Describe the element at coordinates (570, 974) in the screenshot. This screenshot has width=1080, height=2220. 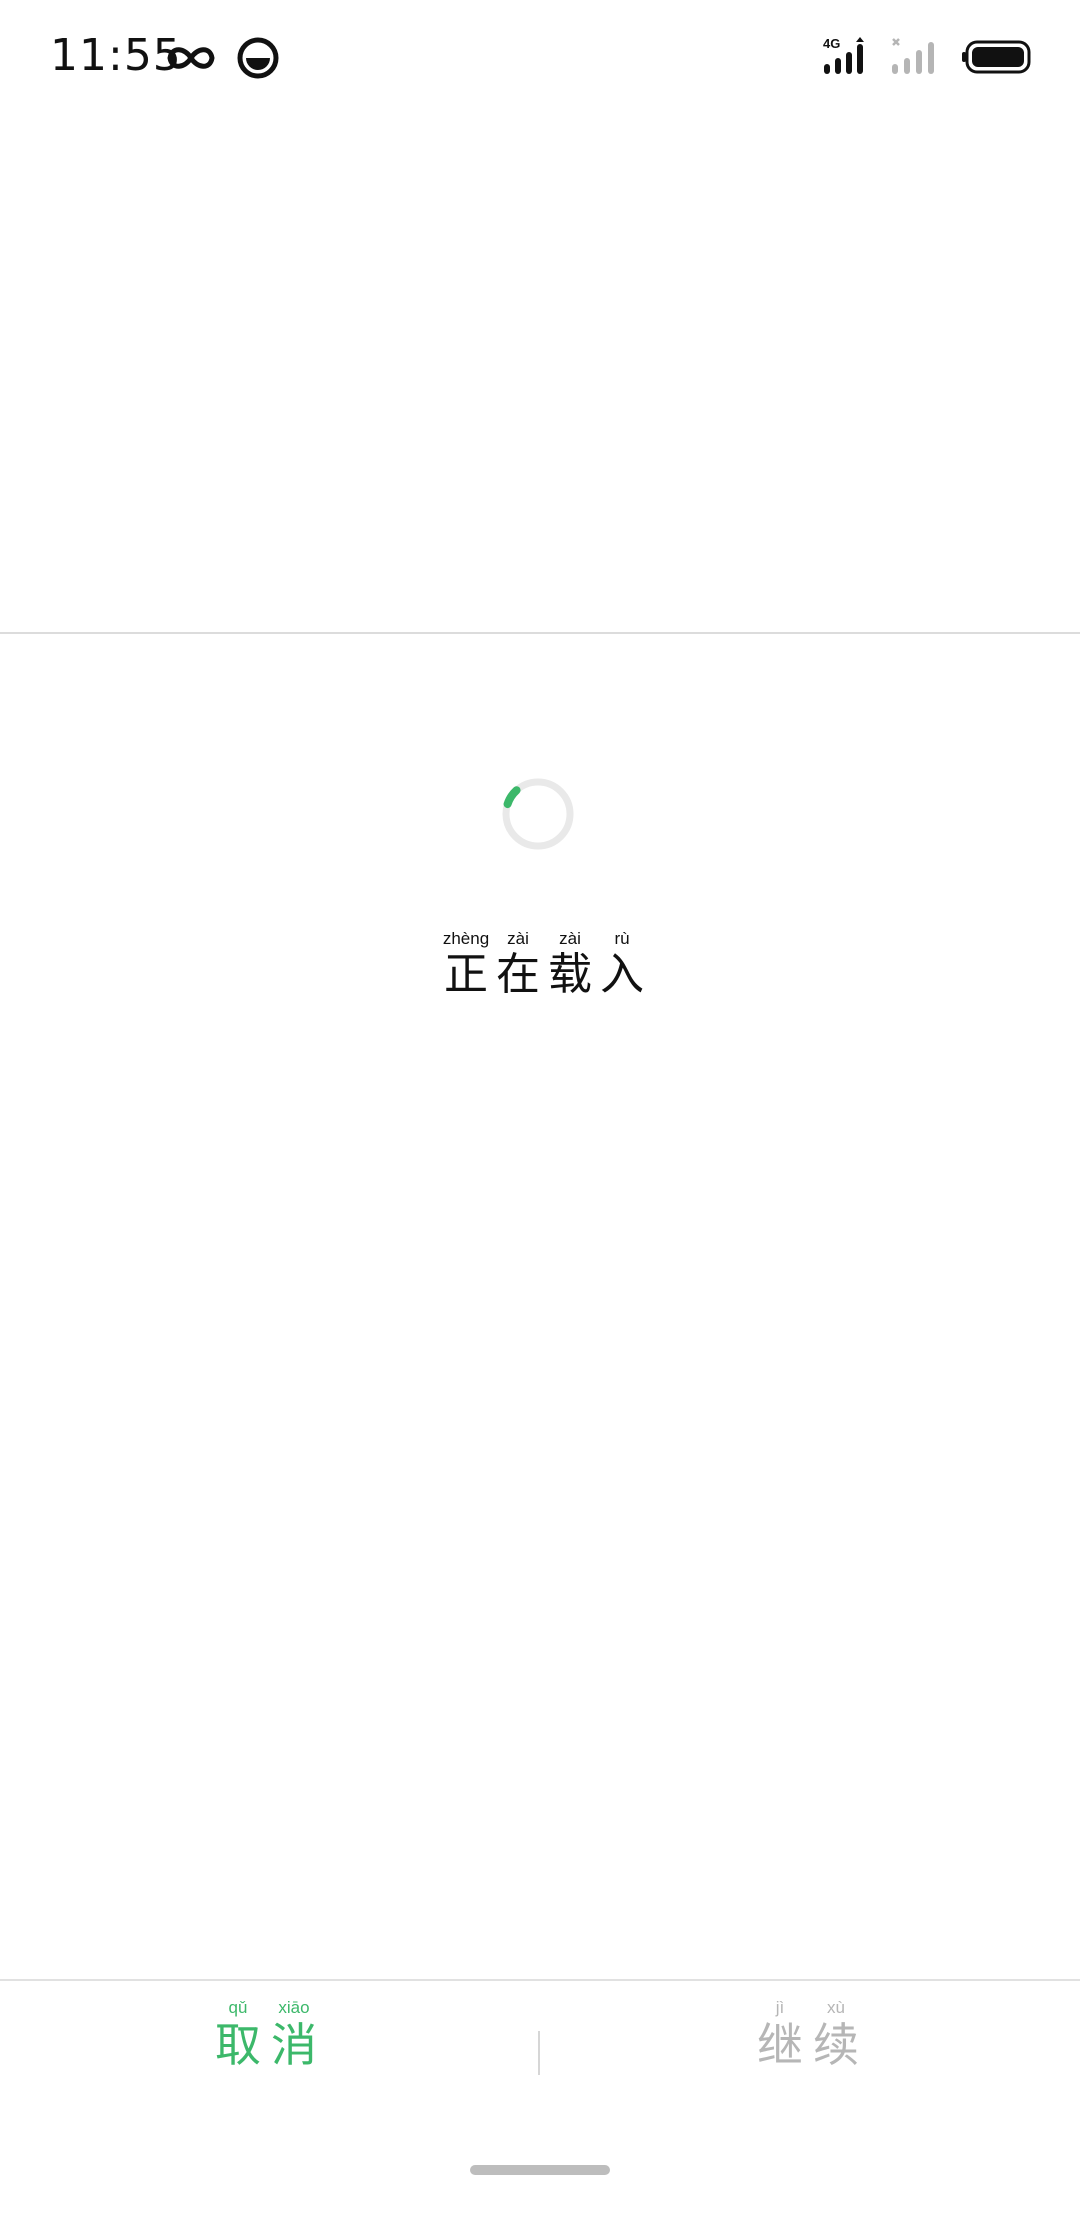
I see `hanzi: 载` at that location.